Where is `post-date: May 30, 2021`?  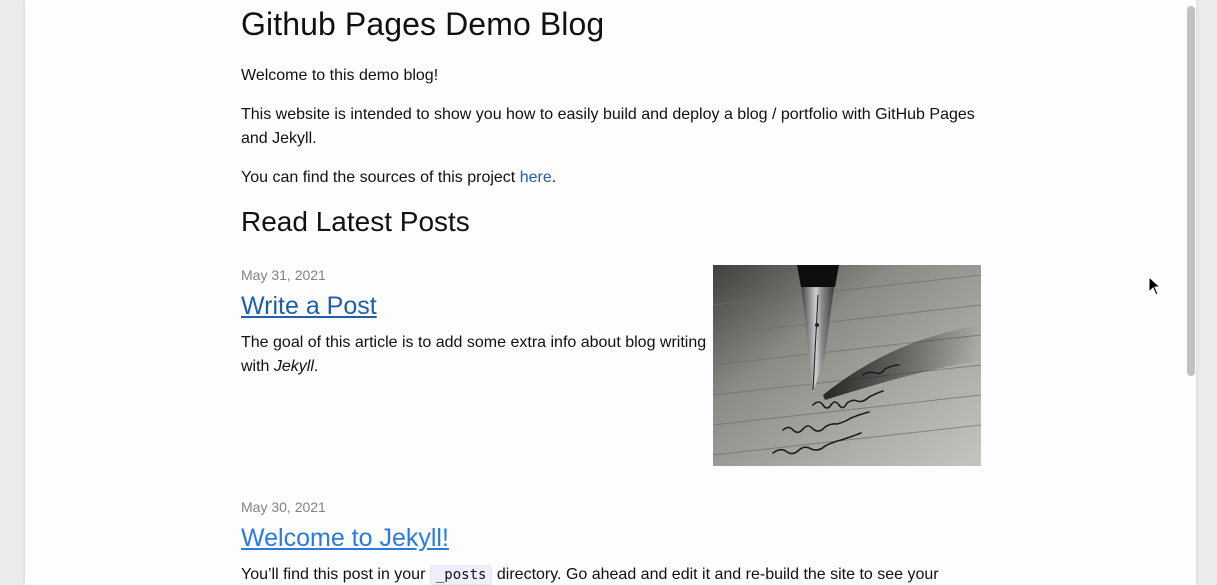 post-date: May 30, 2021 is located at coordinates (283, 507).